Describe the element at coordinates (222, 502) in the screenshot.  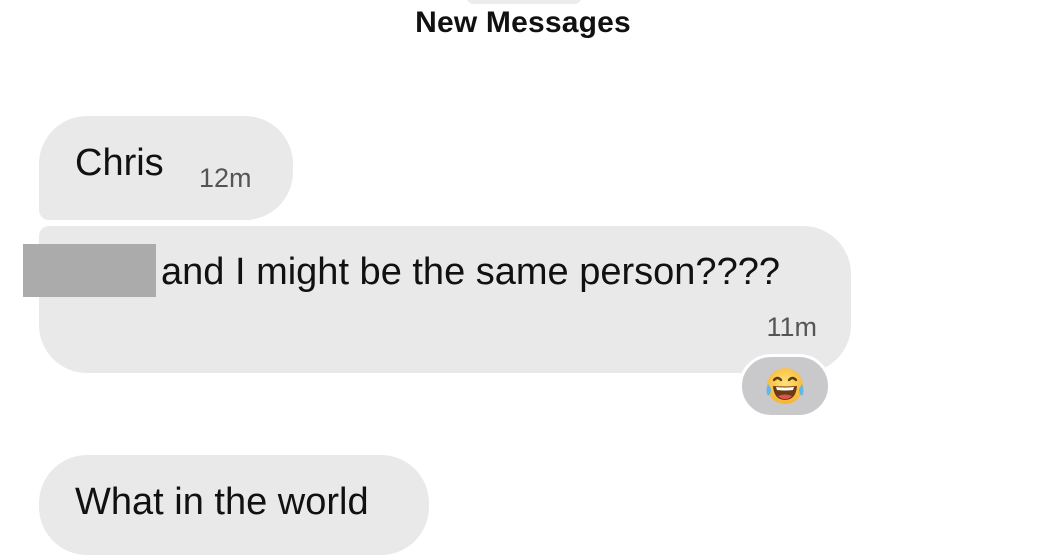
I see `message-text: What in the world` at that location.